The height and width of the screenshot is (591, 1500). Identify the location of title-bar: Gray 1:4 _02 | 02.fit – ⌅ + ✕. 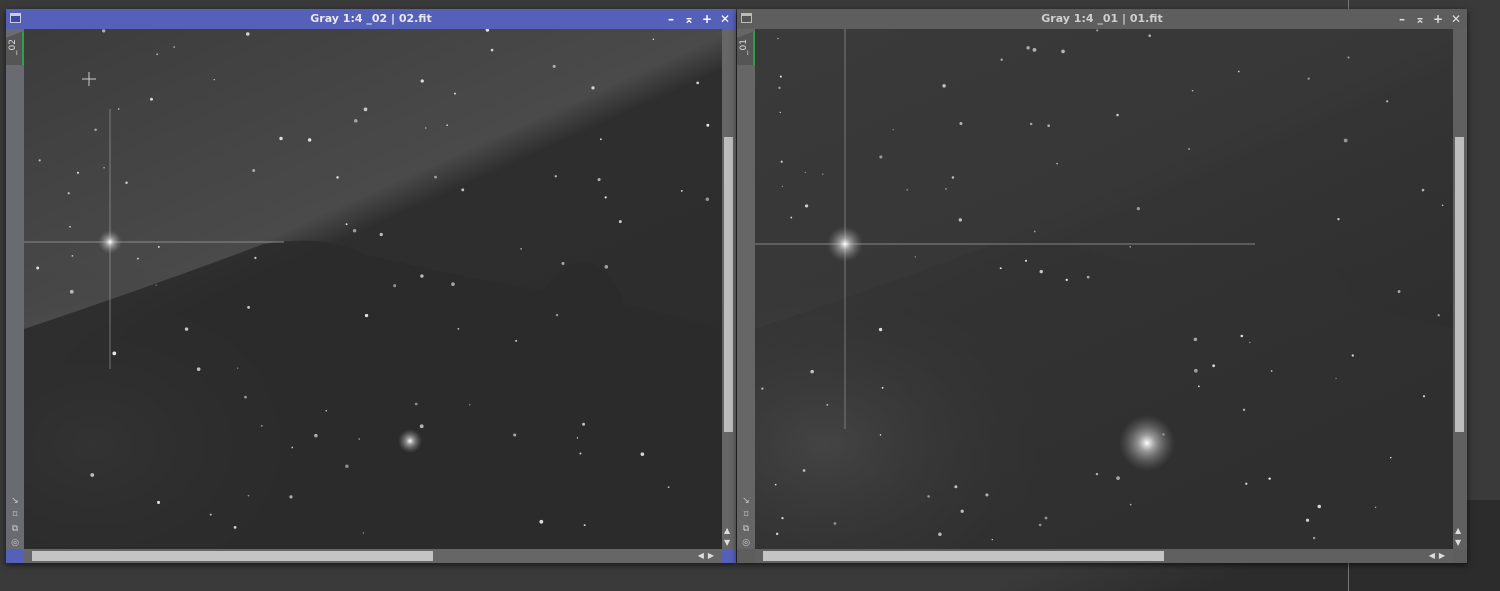
(371, 19).